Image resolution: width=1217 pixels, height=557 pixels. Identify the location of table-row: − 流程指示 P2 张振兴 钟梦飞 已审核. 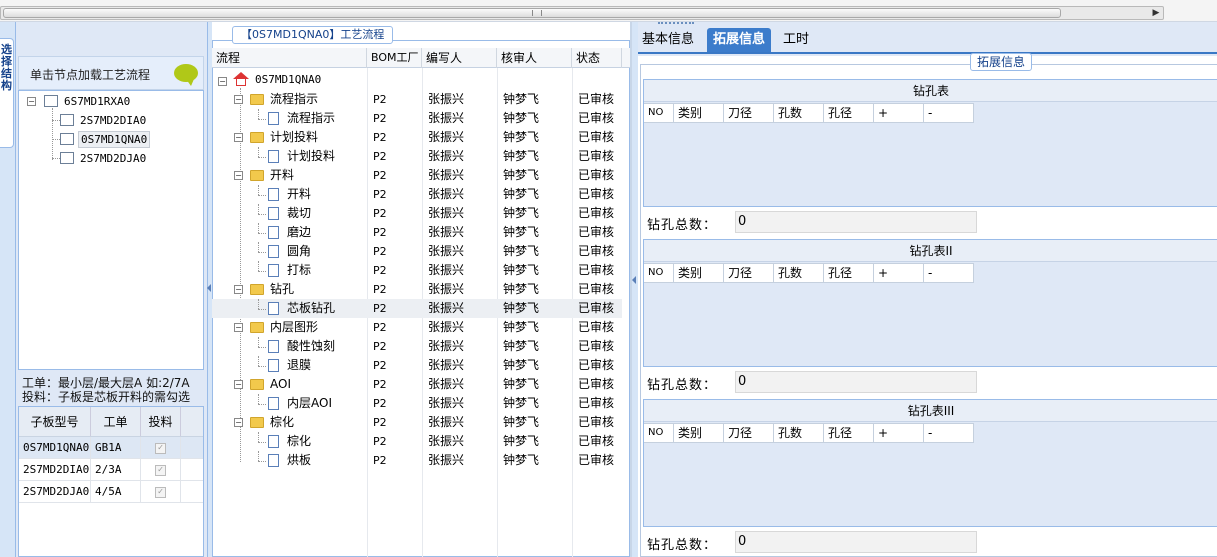
(417, 99).